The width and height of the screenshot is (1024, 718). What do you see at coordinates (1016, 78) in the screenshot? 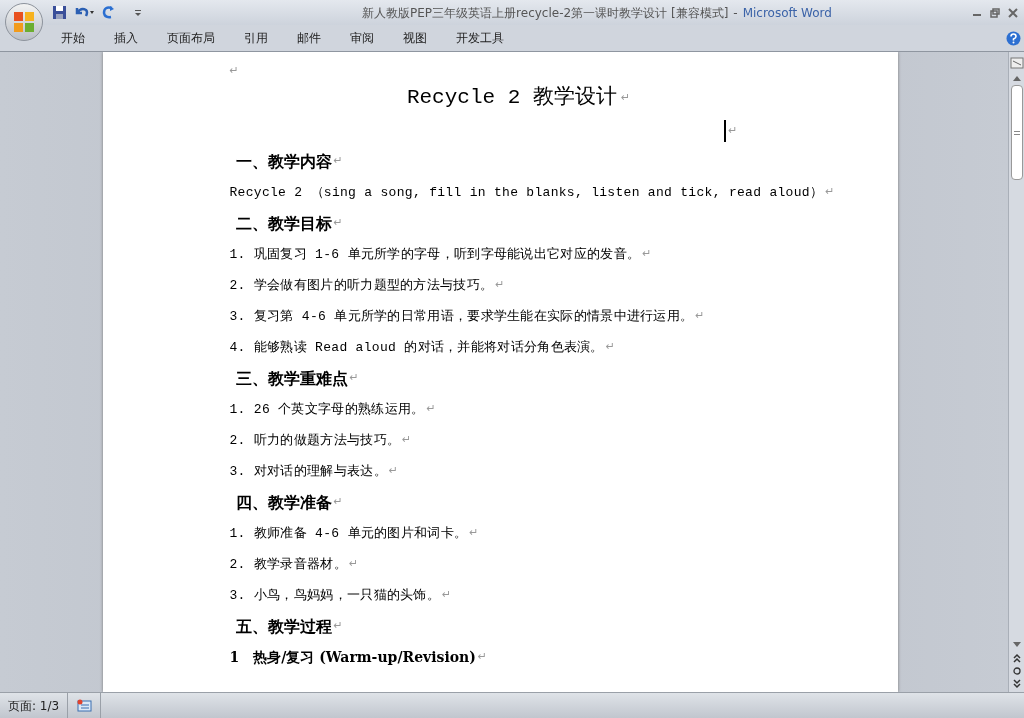
I see `scroll-up-icon` at bounding box center [1016, 78].